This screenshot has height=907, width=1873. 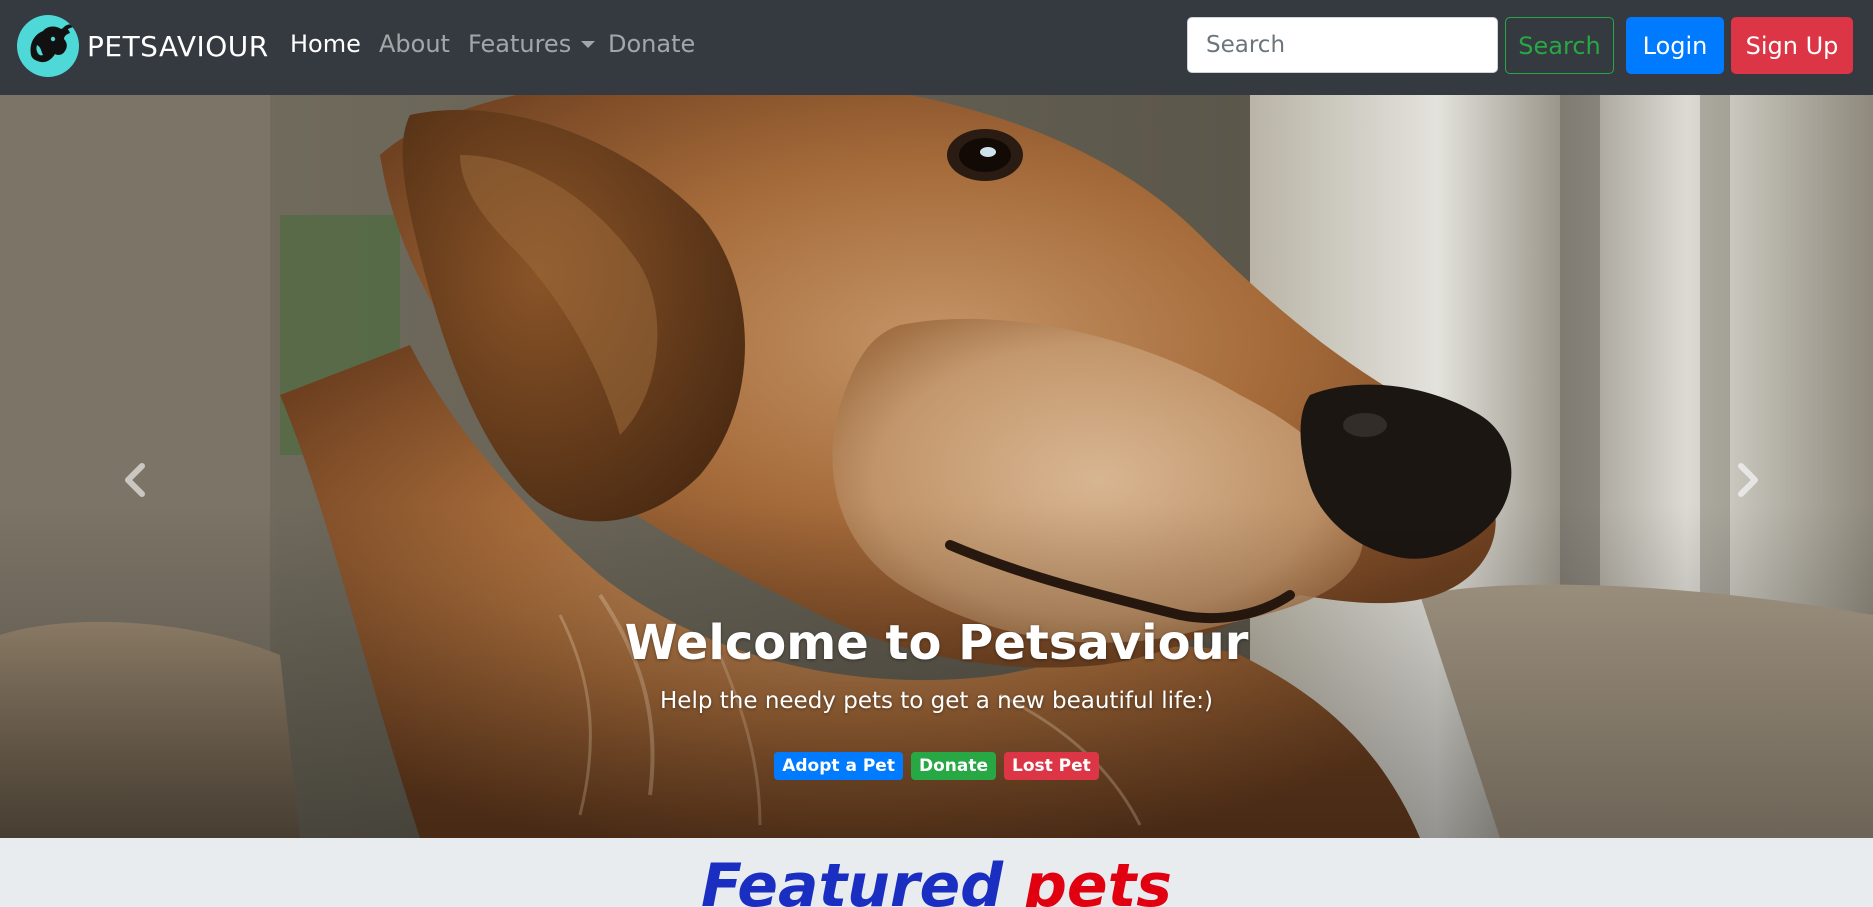 I want to click on chevron-right-icon, so click(x=1748, y=480).